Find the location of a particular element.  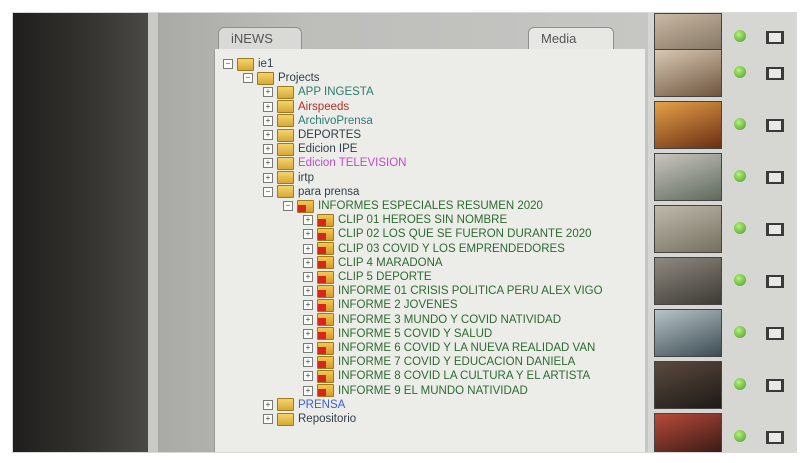

tree-item: + INFORME 8 COVID LA CULTURA Y EL ARTISTA is located at coordinates (446, 376).